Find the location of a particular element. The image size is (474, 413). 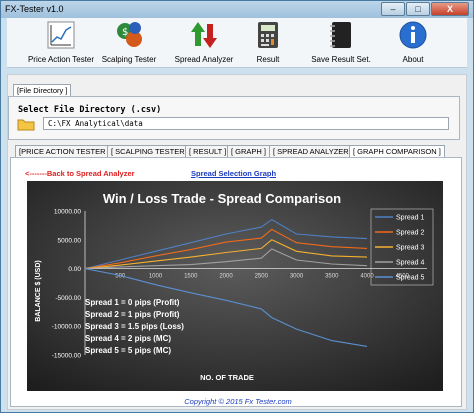

tab-price-action-tester: [PRICE ACTION TESTER ] is located at coordinates (64, 151).